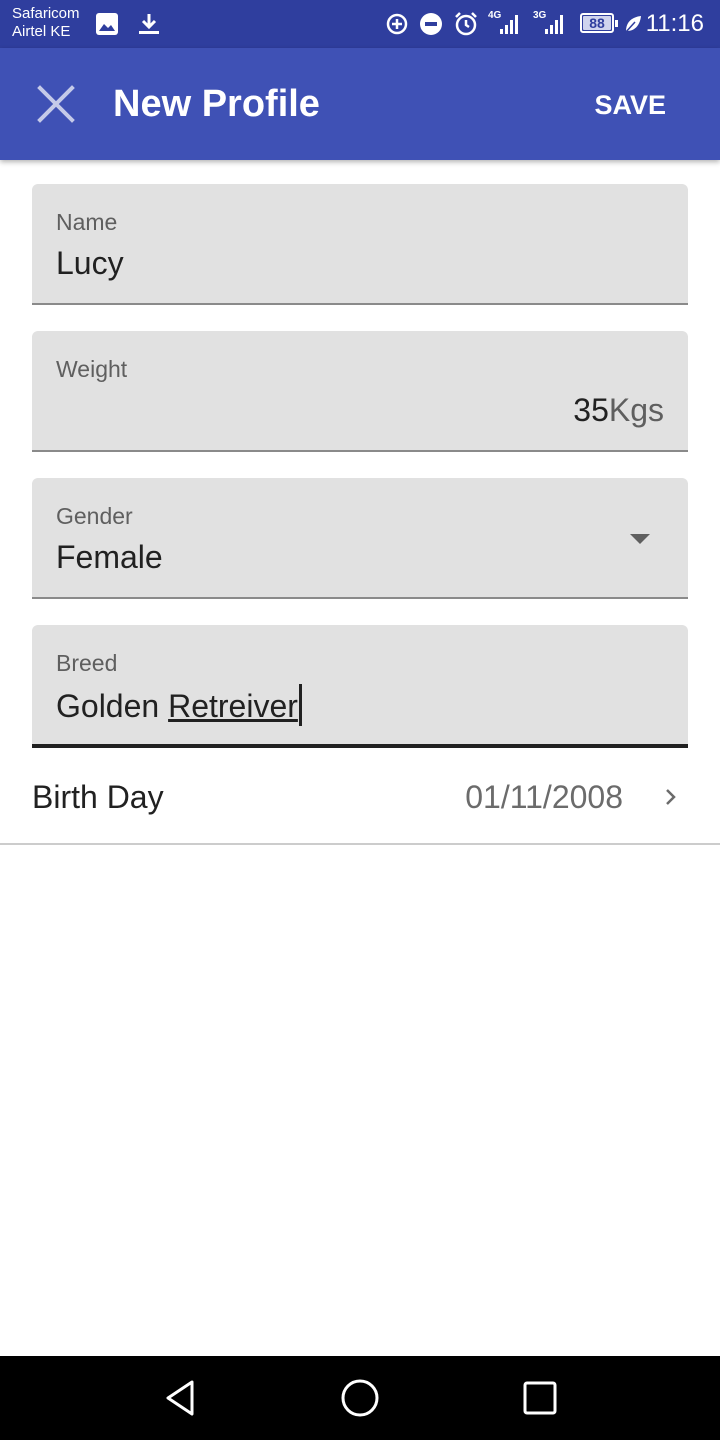 The image size is (720, 1440). What do you see at coordinates (109, 557) in the screenshot?
I see `gender-selected-value: Female` at bounding box center [109, 557].